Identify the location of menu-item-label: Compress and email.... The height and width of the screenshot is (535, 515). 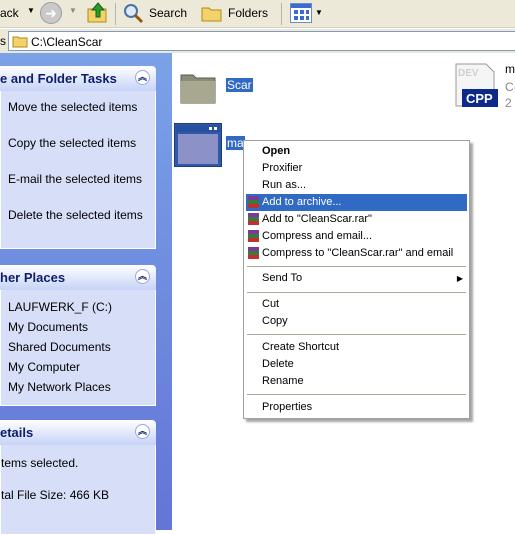
(317, 236).